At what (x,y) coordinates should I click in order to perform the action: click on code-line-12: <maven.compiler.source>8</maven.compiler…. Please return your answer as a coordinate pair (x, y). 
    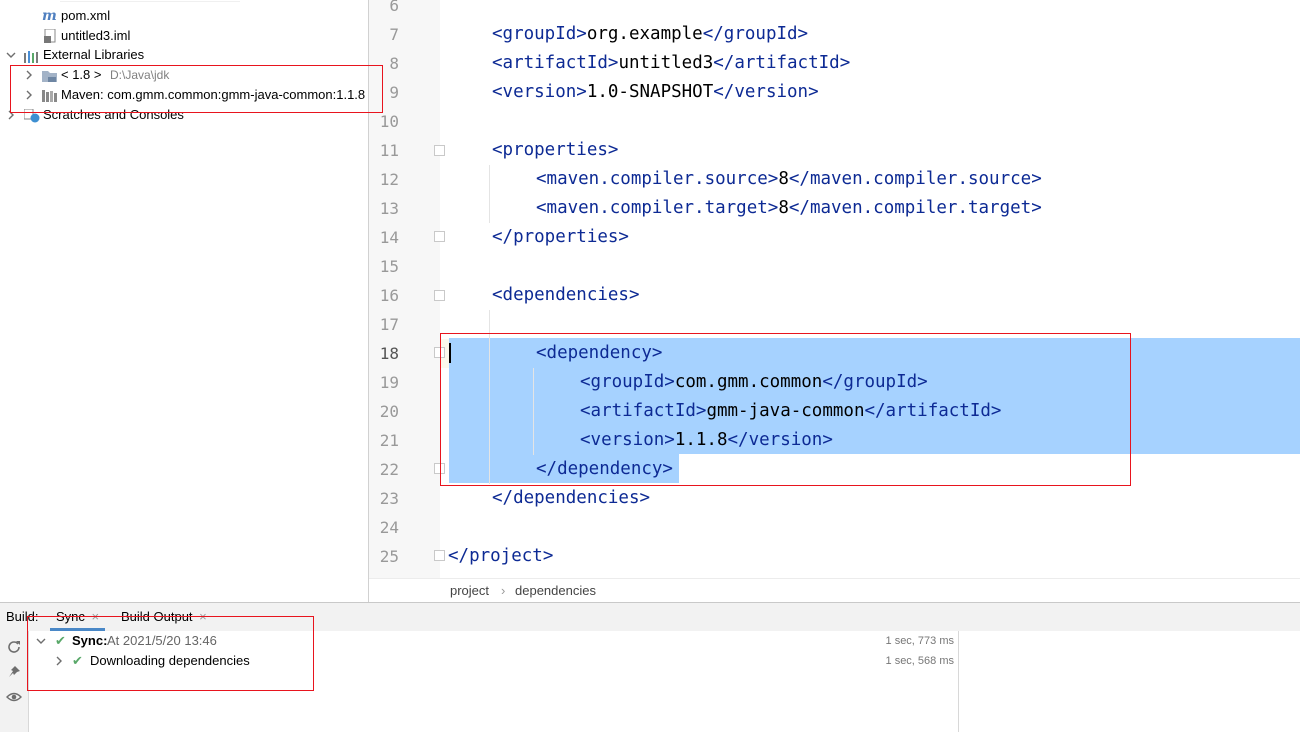
    Looking at the image, I should click on (789, 179).